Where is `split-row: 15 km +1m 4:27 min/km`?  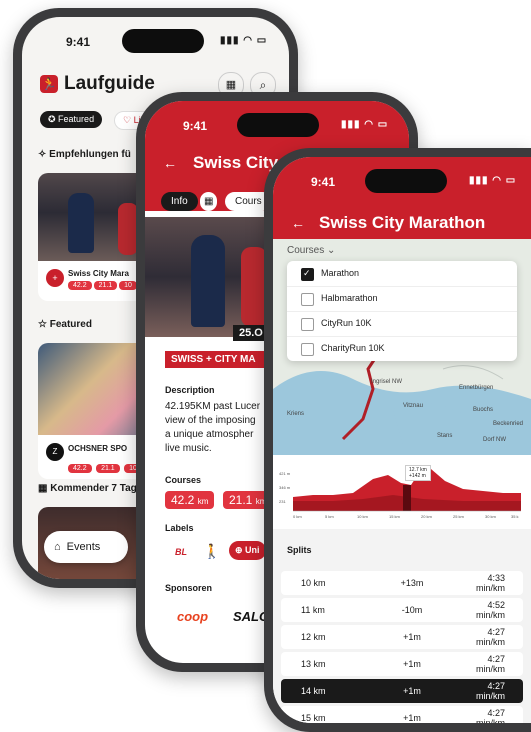 split-row: 15 km +1m 4:27 min/km is located at coordinates (402, 714).